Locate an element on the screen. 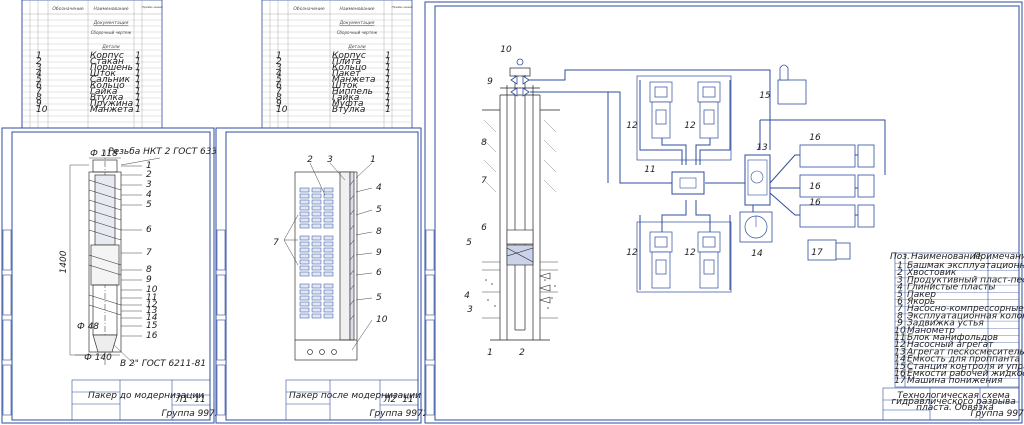 The width and height of the screenshot is (1024, 425). sheets-4: 11 is located at coordinates (407, 400).